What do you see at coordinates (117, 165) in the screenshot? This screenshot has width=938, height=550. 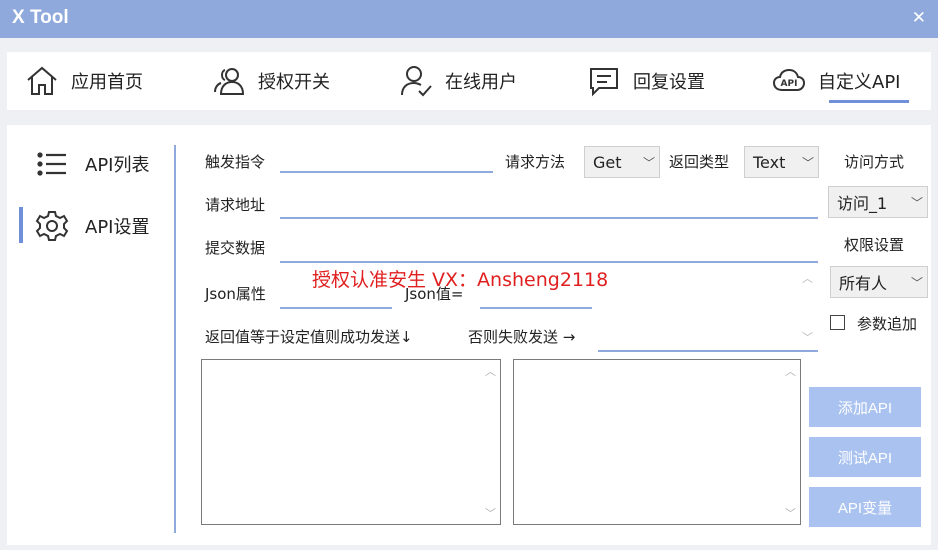 I see `sidebar-label-api-list: API列表` at bounding box center [117, 165].